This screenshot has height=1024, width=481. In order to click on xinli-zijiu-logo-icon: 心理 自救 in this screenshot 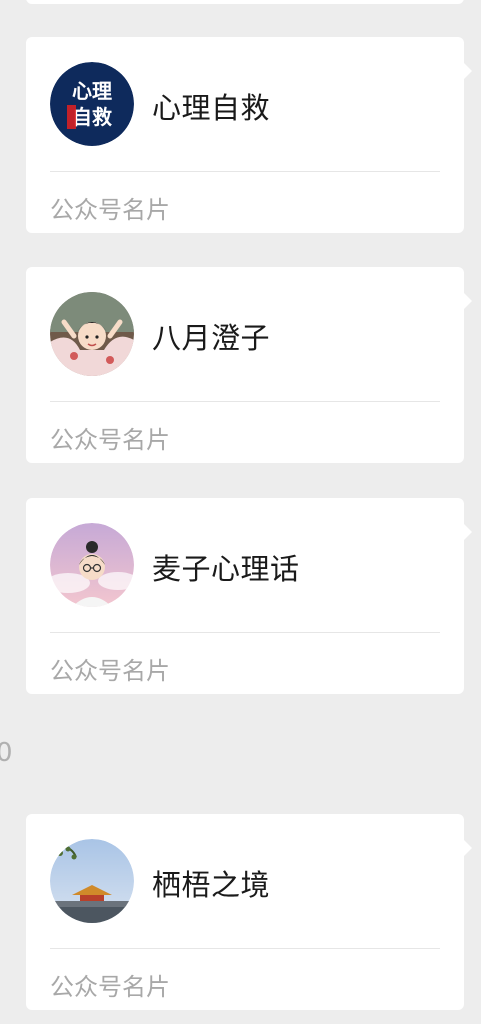, I will do `click(92, 104)`.